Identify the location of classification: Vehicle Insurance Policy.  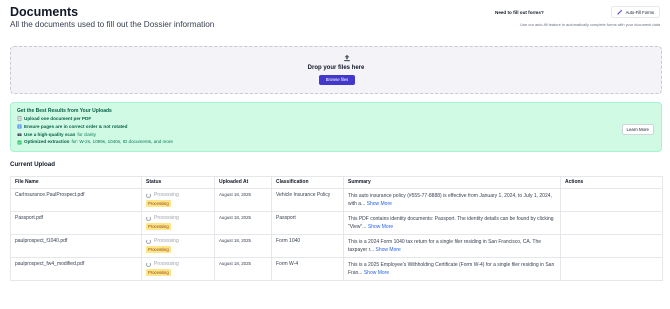
(307, 200).